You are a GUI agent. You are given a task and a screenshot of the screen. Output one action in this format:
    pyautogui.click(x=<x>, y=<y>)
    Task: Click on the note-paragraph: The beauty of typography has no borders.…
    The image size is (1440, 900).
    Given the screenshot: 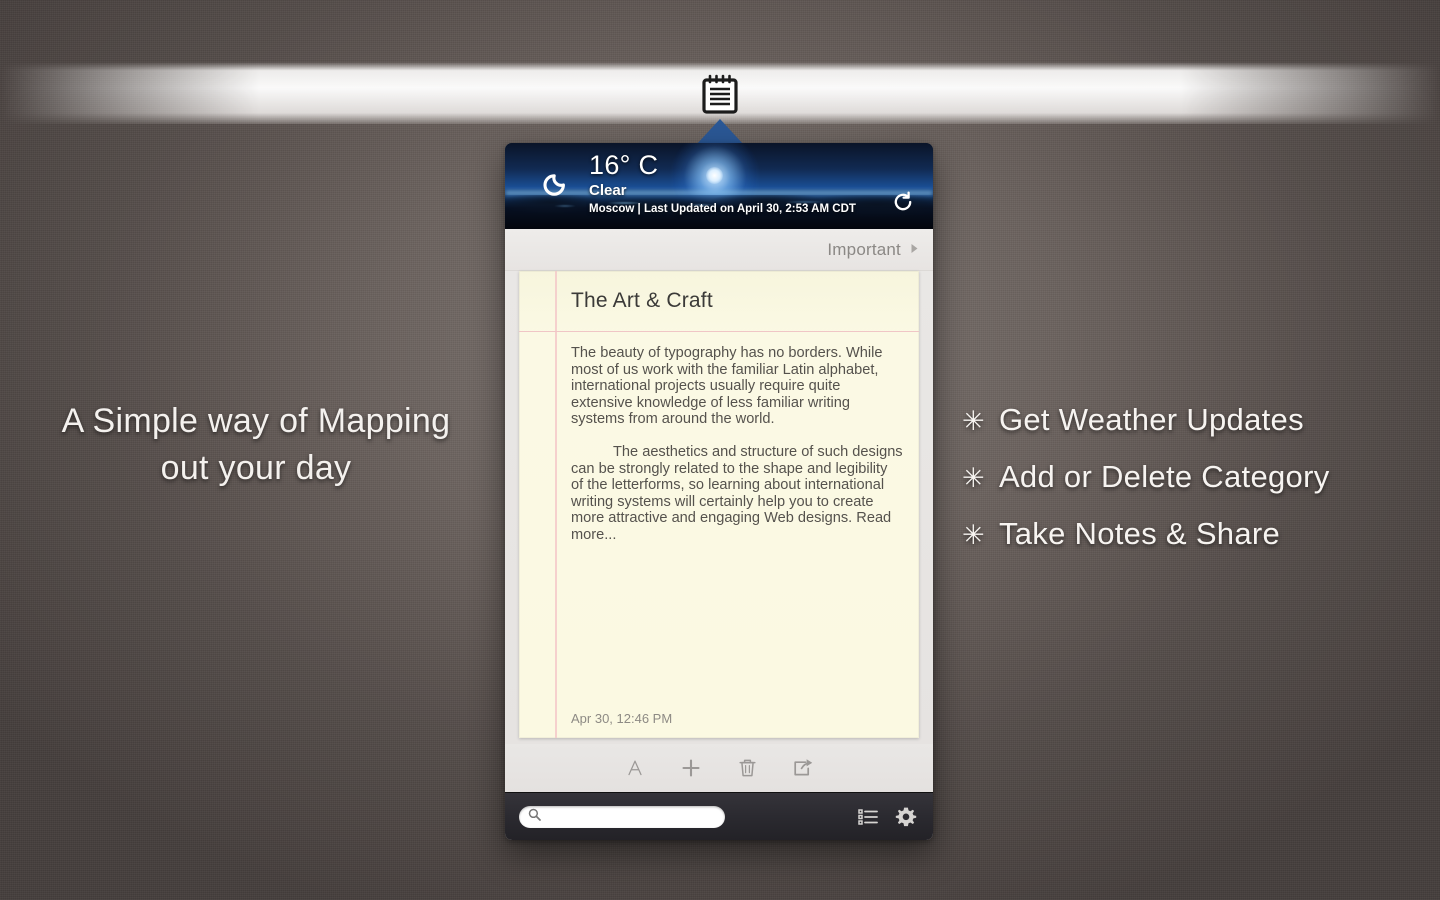 What is the action you would take?
    pyautogui.click(x=727, y=386)
    